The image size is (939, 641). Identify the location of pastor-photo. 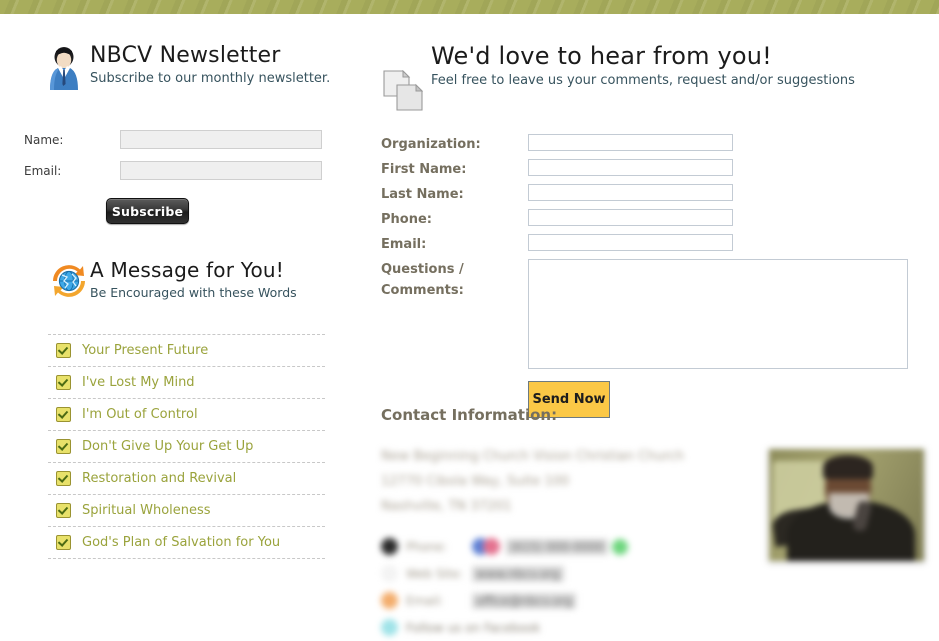
(846, 505).